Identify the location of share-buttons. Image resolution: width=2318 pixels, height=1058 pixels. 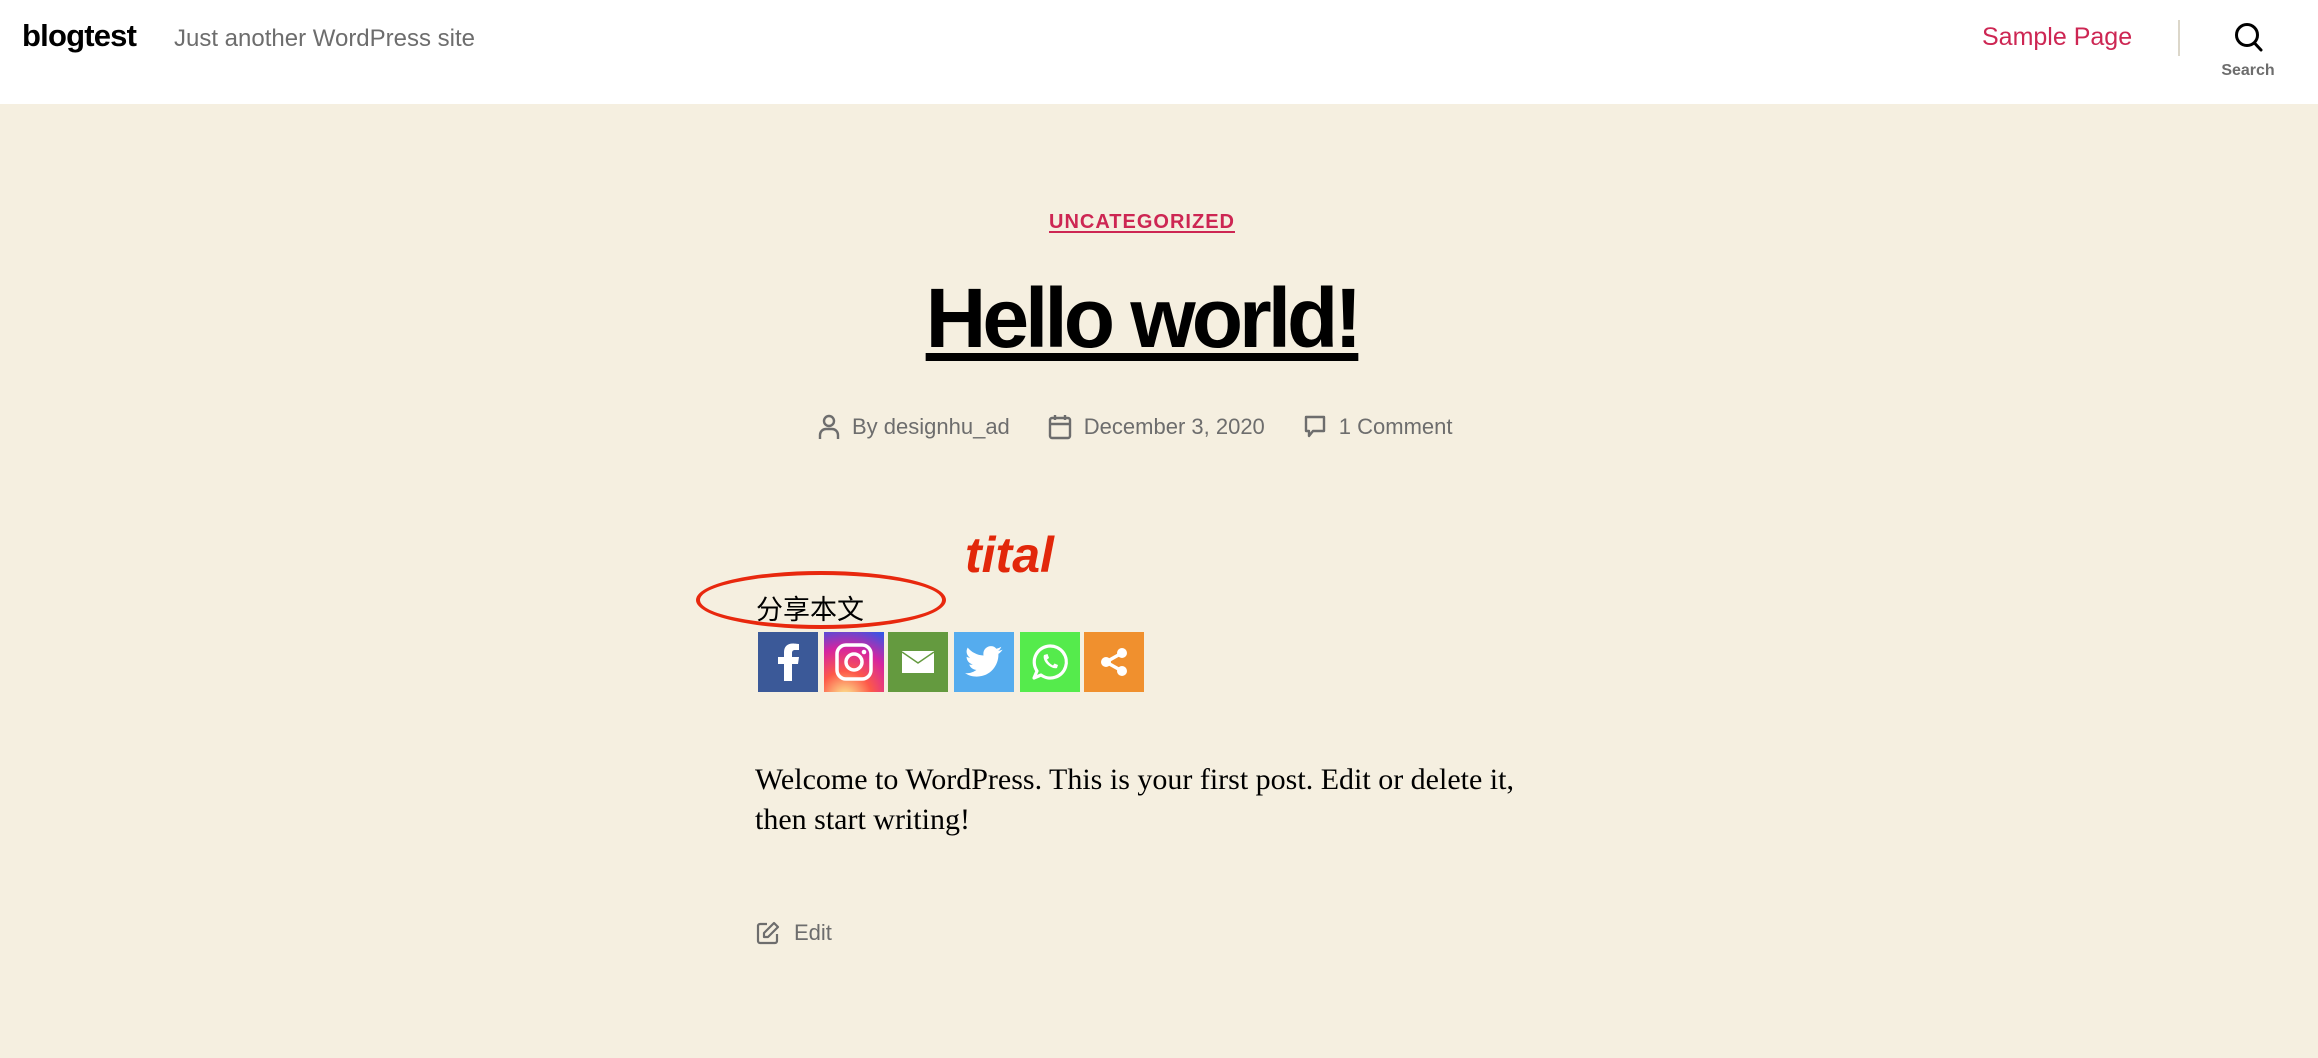
(954, 662).